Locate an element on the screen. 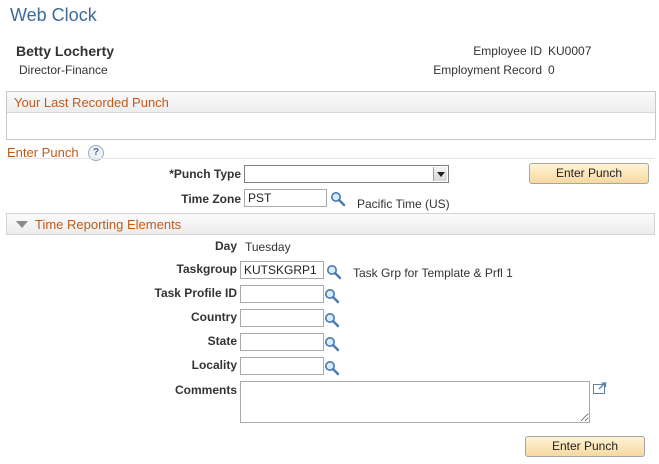 The image size is (659, 464). collapse-triangle-icon is located at coordinates (22, 224).